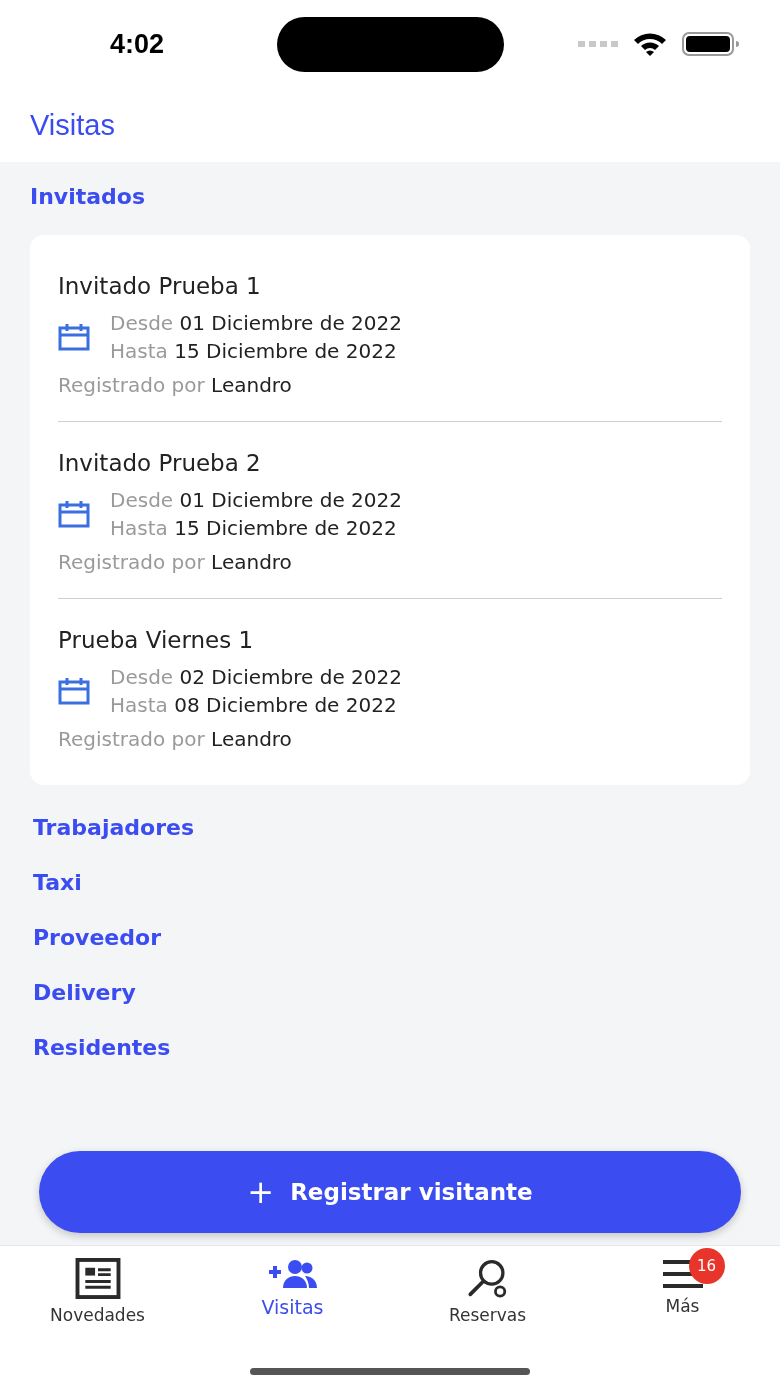  Describe the element at coordinates (72, 125) in the screenshot. I see `page-title: Visitas` at that location.